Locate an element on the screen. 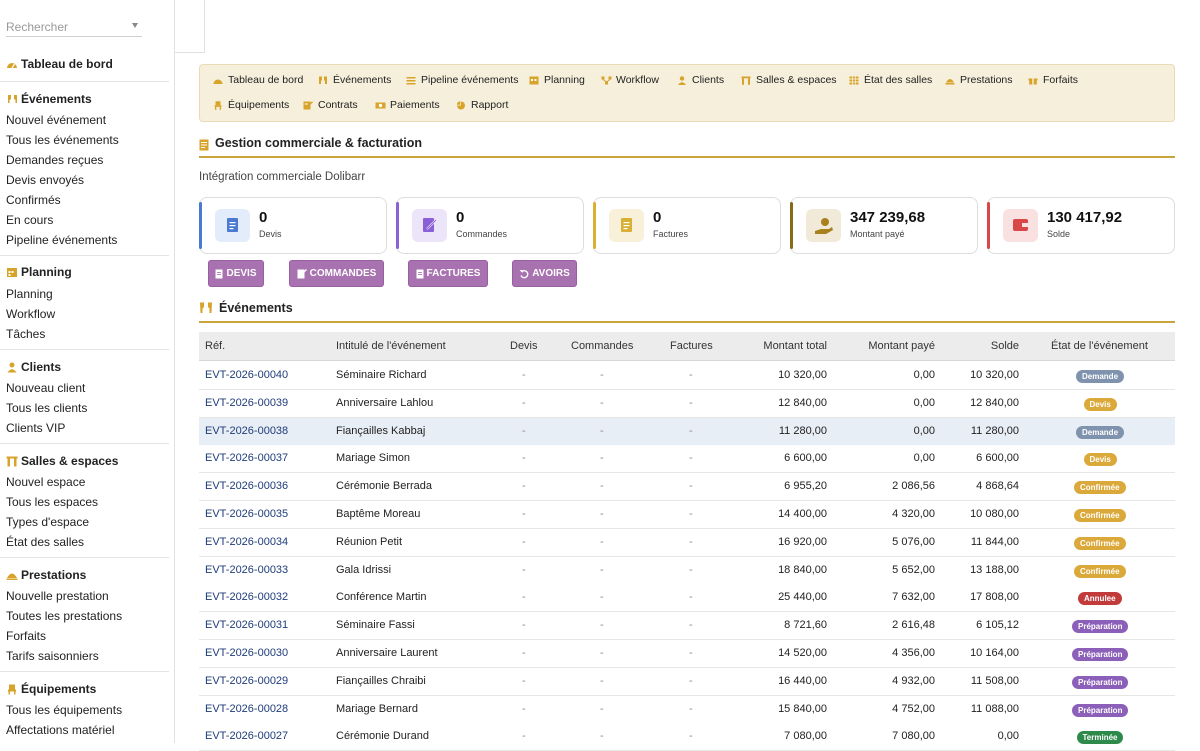 The height and width of the screenshot is (751, 1200). sidebar-item-all-equipment: Tous les équipements is located at coordinates (64, 710).